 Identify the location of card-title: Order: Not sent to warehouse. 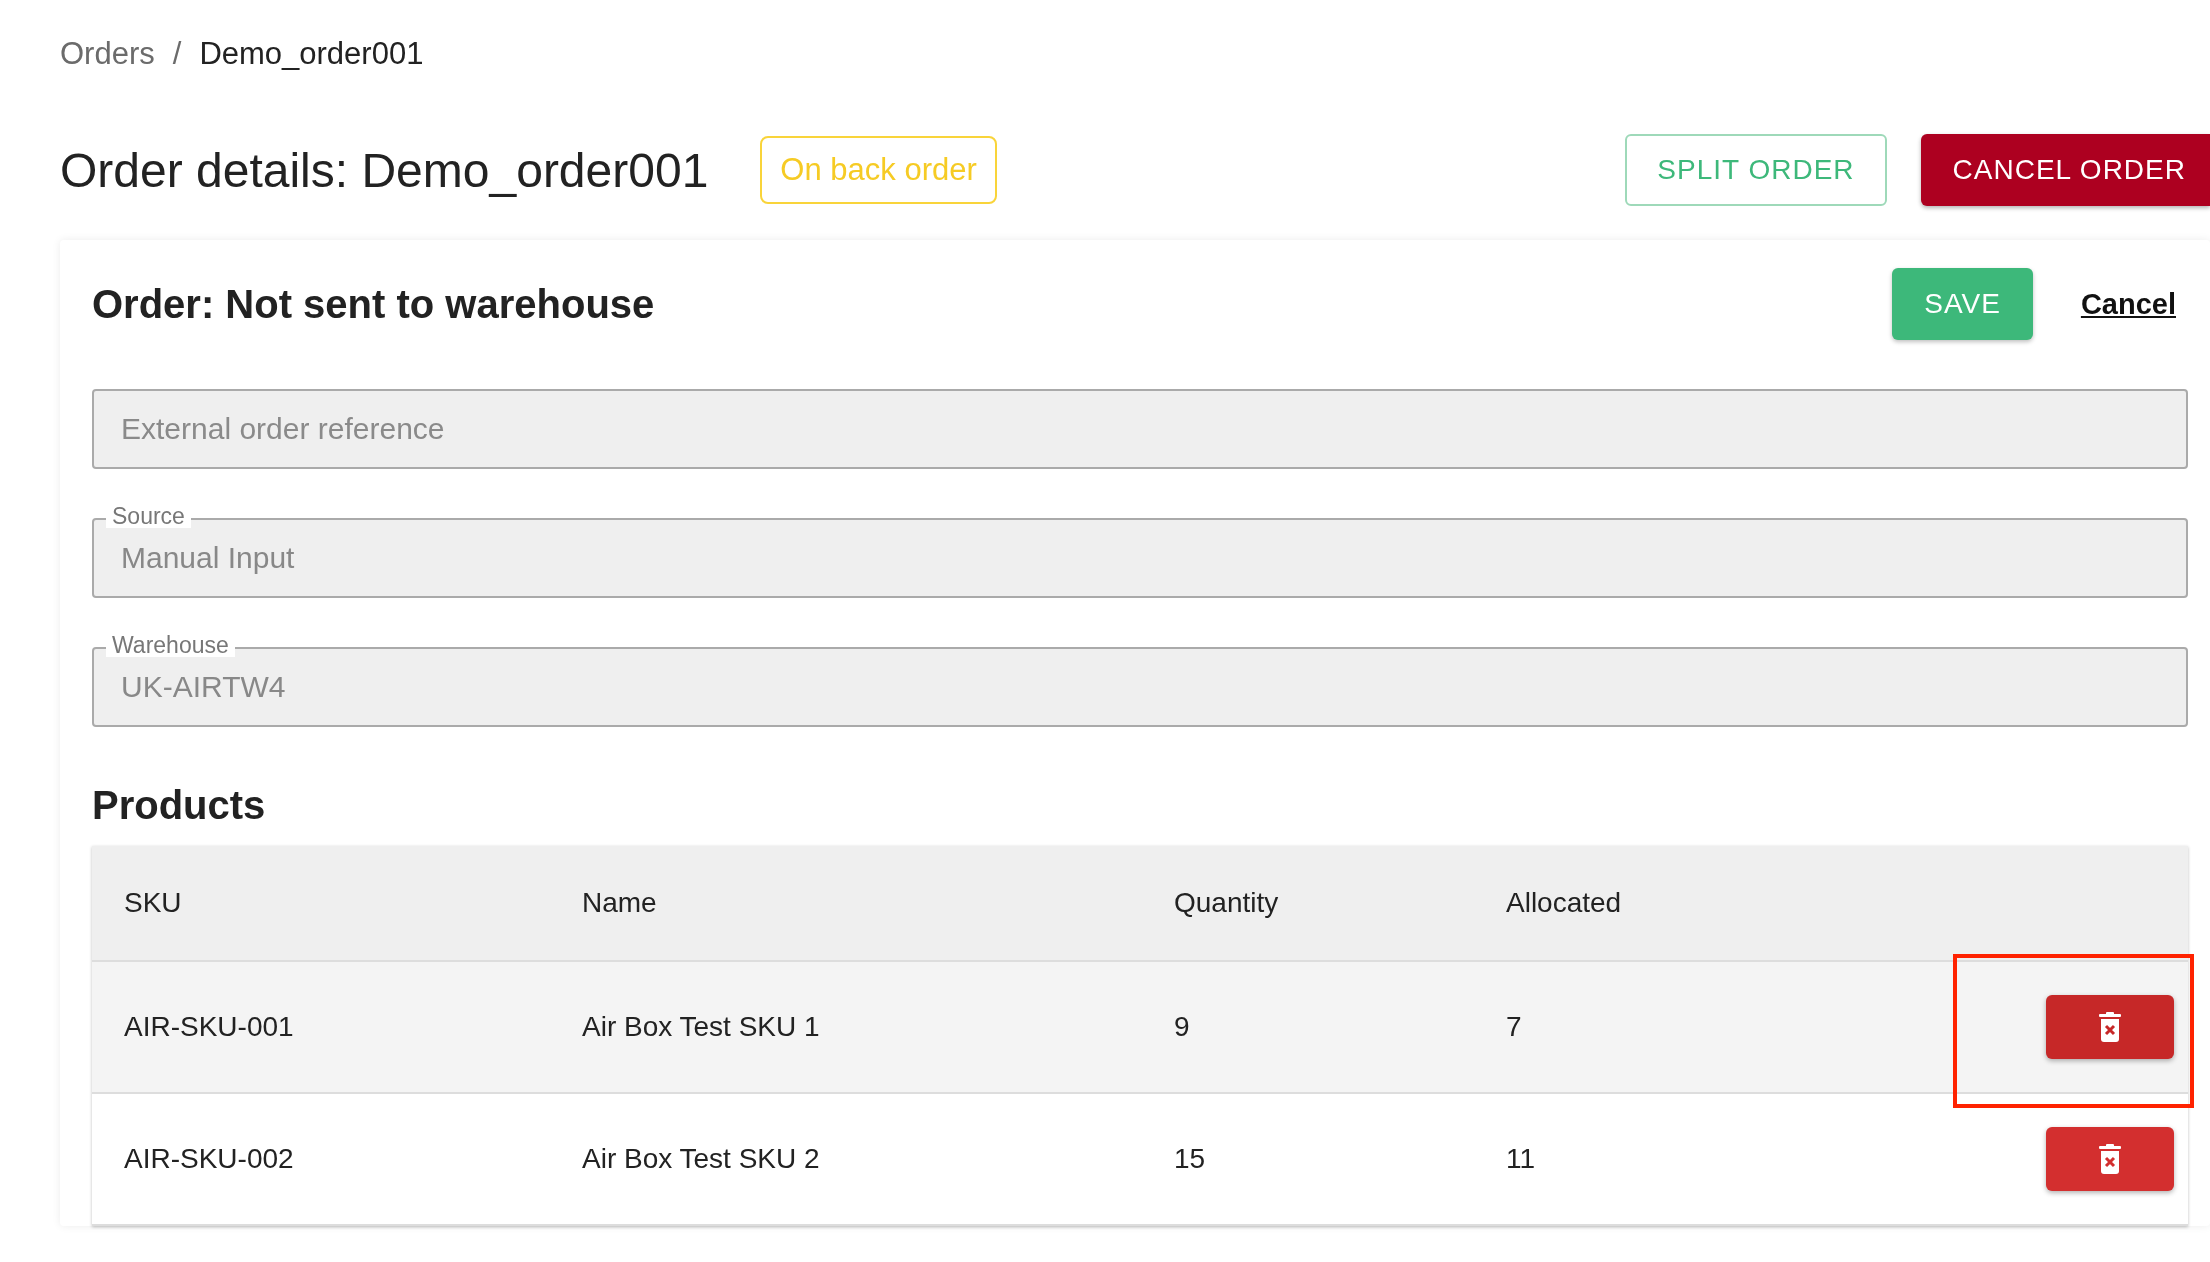
(373, 304).